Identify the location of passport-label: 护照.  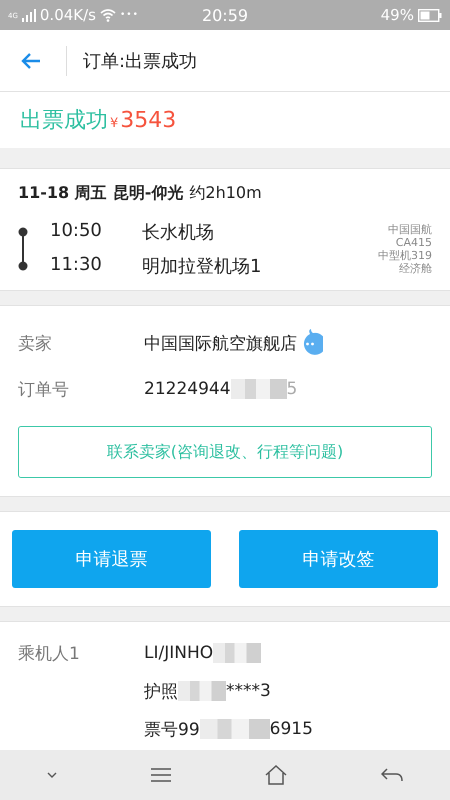
(161, 691).